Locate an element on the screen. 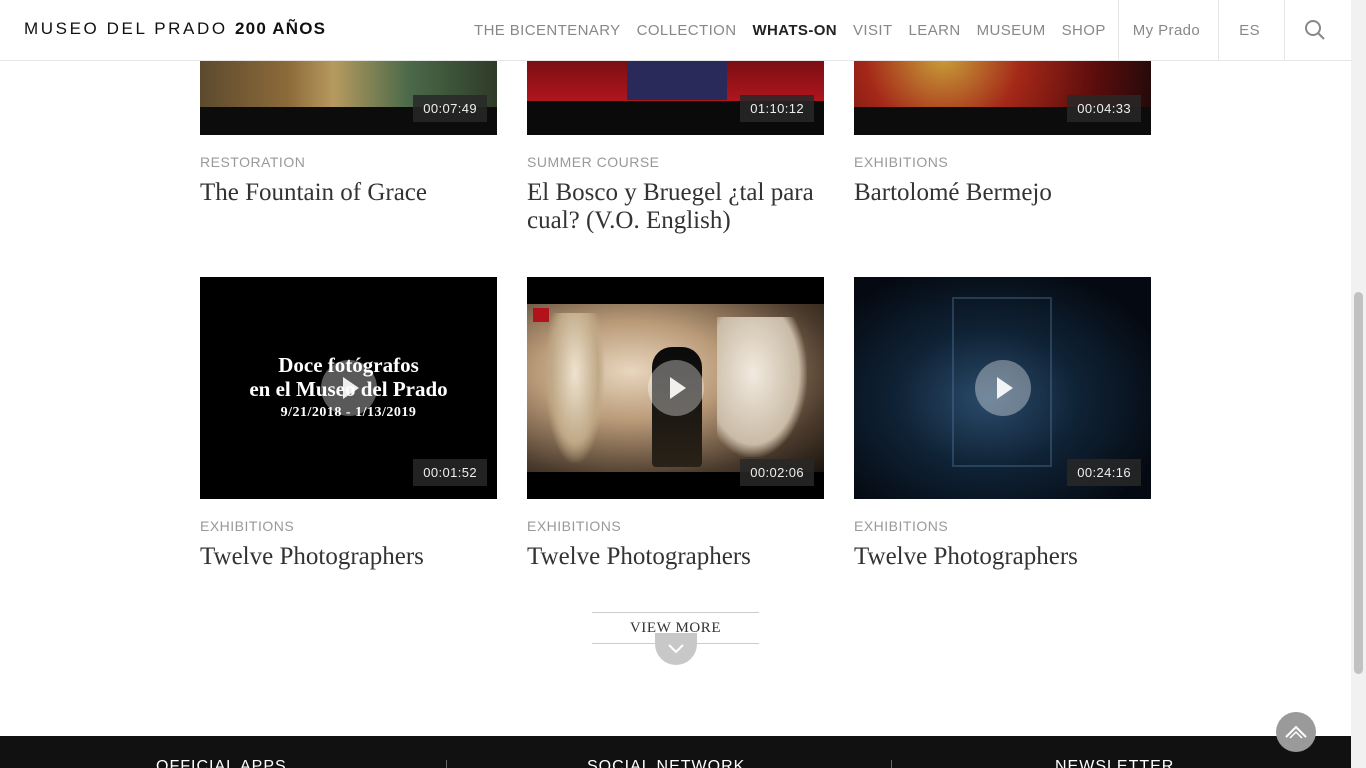 This screenshot has height=768, width=1366. video-title: Bartolomé Bermejo is located at coordinates (1002, 193).